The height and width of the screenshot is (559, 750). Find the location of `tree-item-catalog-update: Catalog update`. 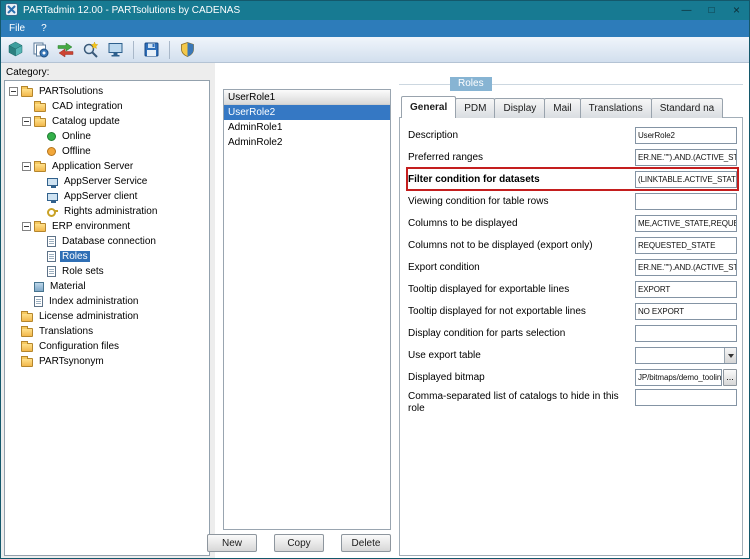

tree-item-catalog-update: Catalog update is located at coordinates (108, 121).